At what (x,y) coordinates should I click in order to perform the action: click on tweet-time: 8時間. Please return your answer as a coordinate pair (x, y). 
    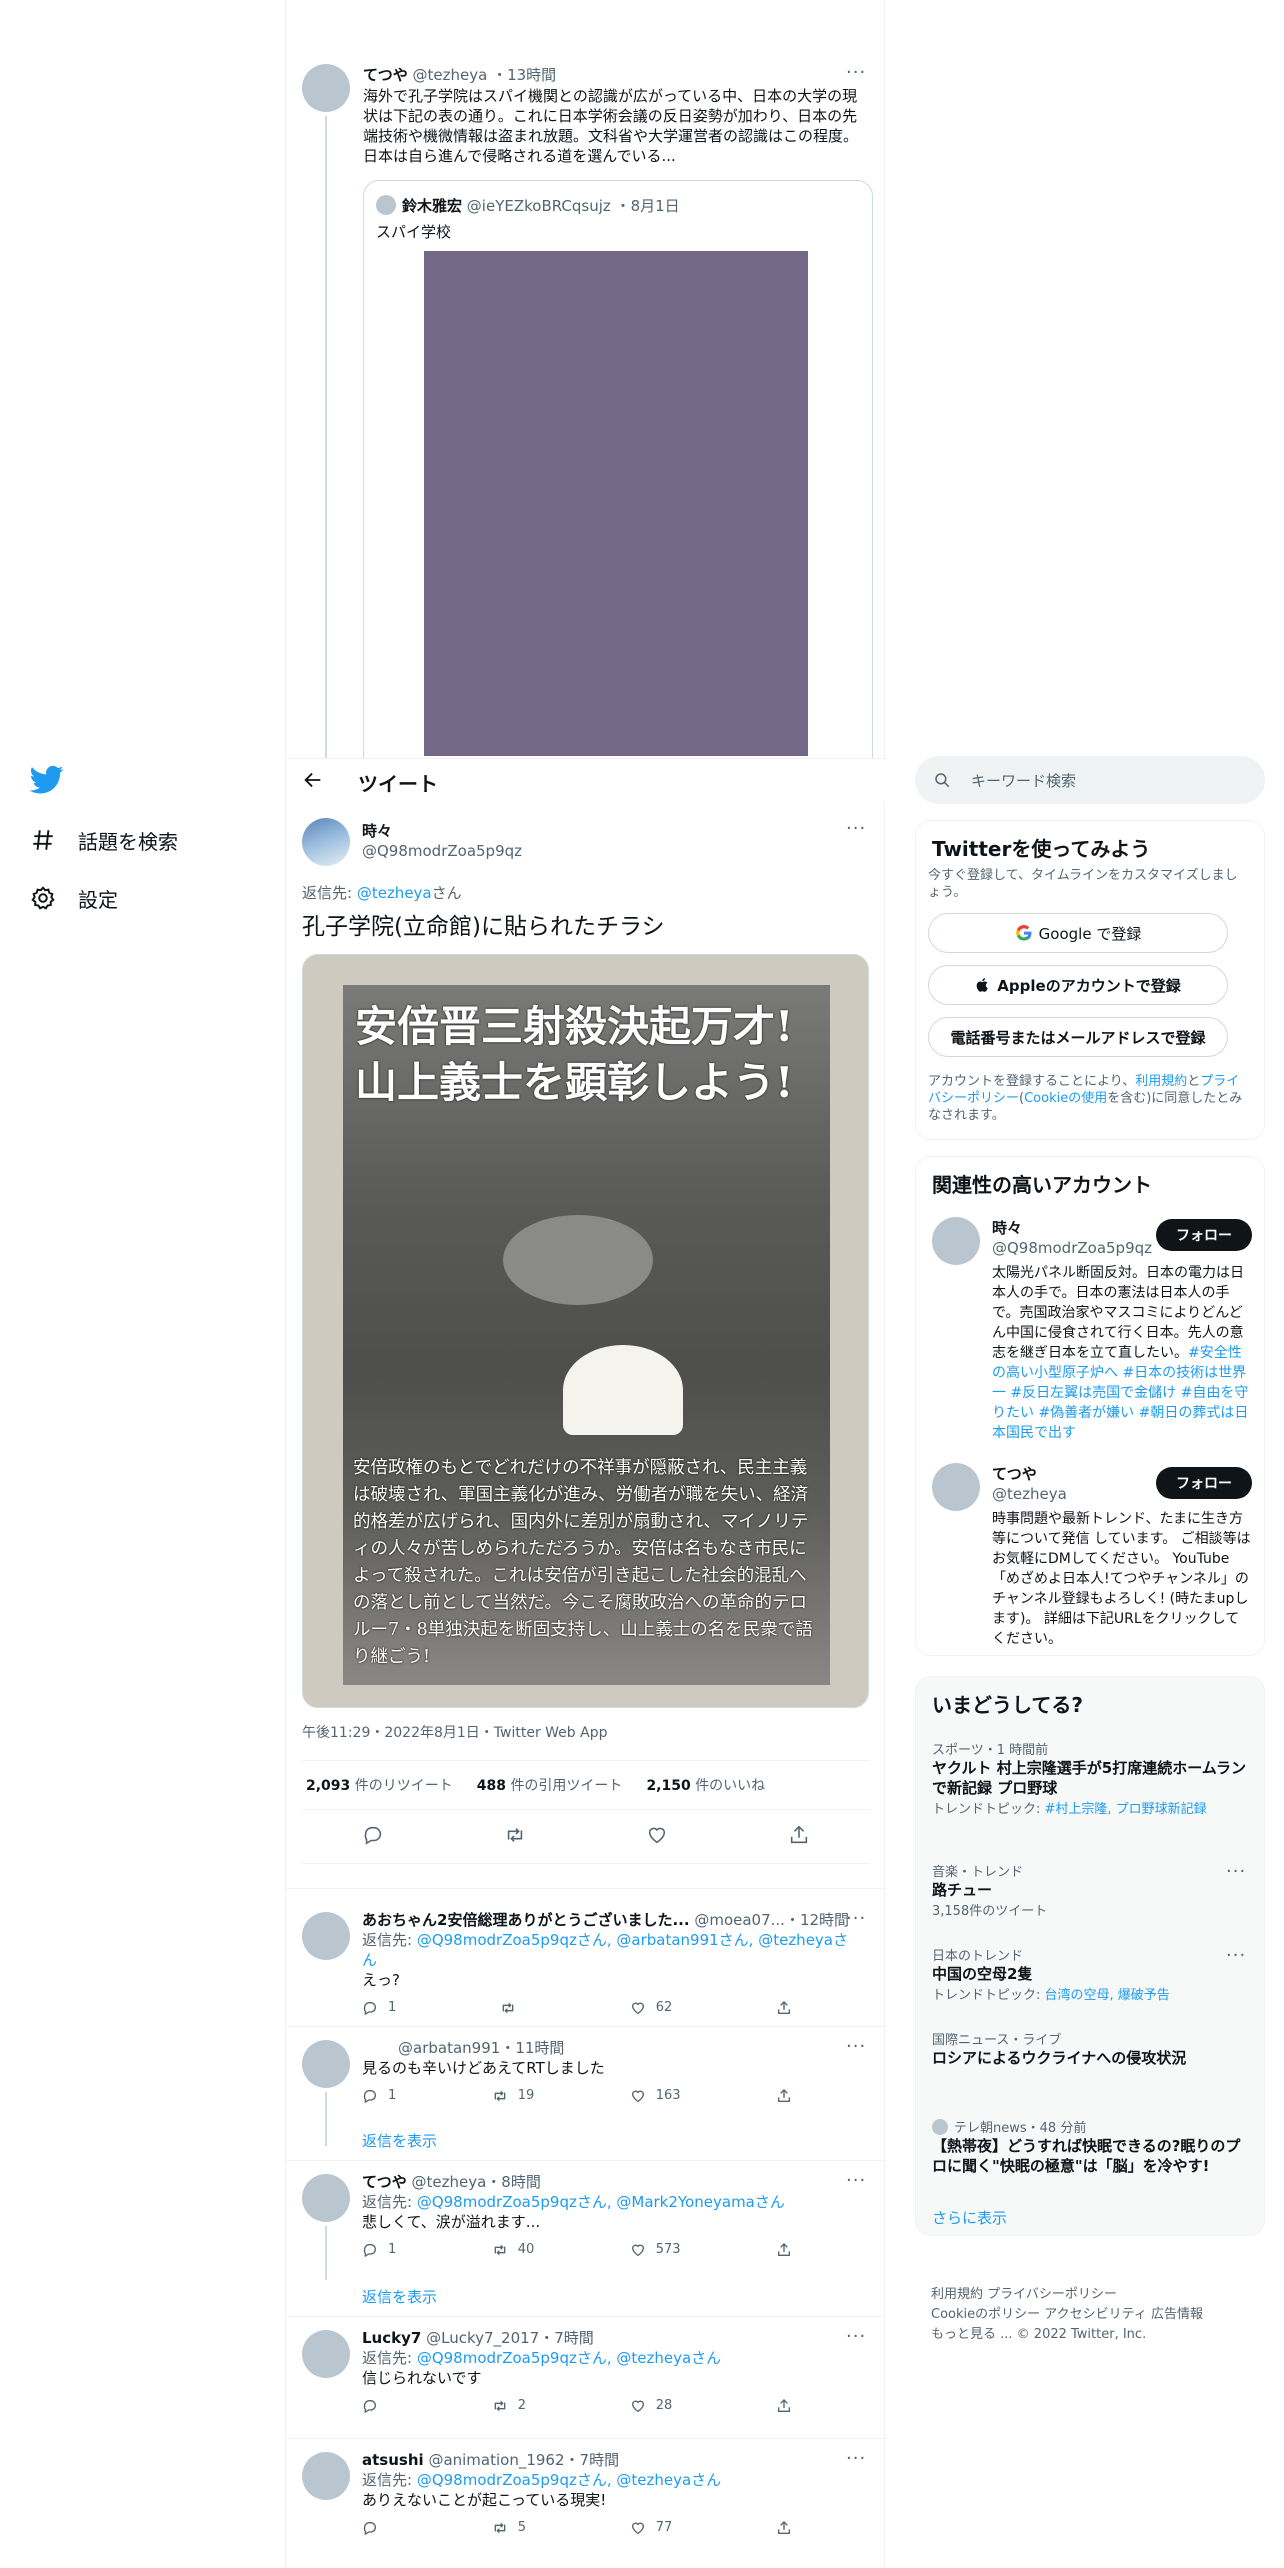
    Looking at the image, I should click on (521, 2182).